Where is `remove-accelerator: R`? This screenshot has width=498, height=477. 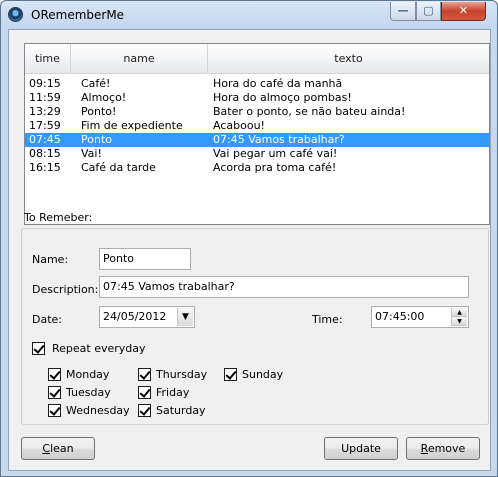
remove-accelerator: R is located at coordinates (424, 448).